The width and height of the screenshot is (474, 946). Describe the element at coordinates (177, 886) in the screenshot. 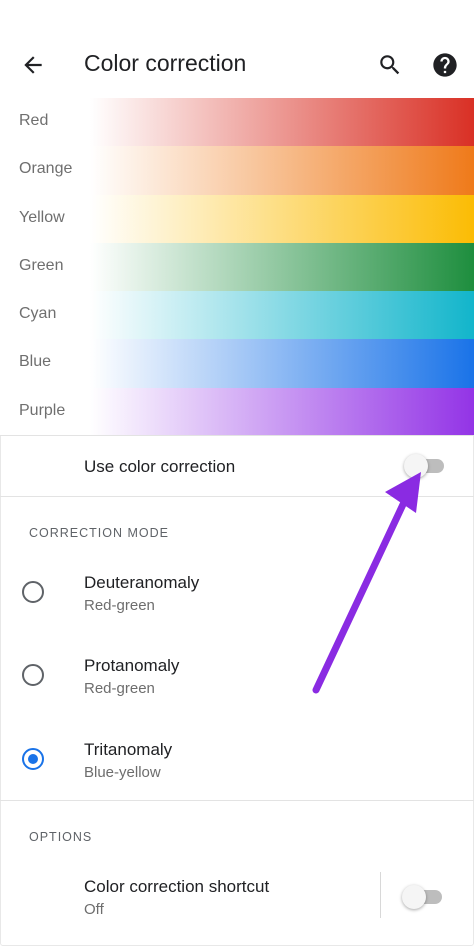

I see `shortcut-title: Color correction shortcut` at that location.